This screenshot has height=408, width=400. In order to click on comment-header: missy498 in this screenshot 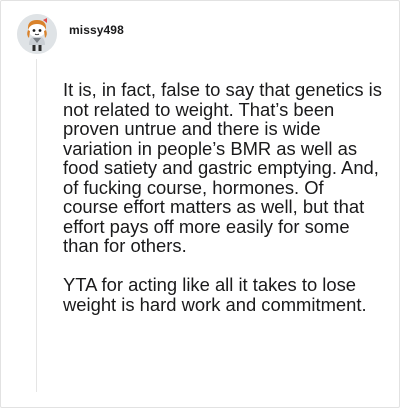, I will do `click(70, 34)`.